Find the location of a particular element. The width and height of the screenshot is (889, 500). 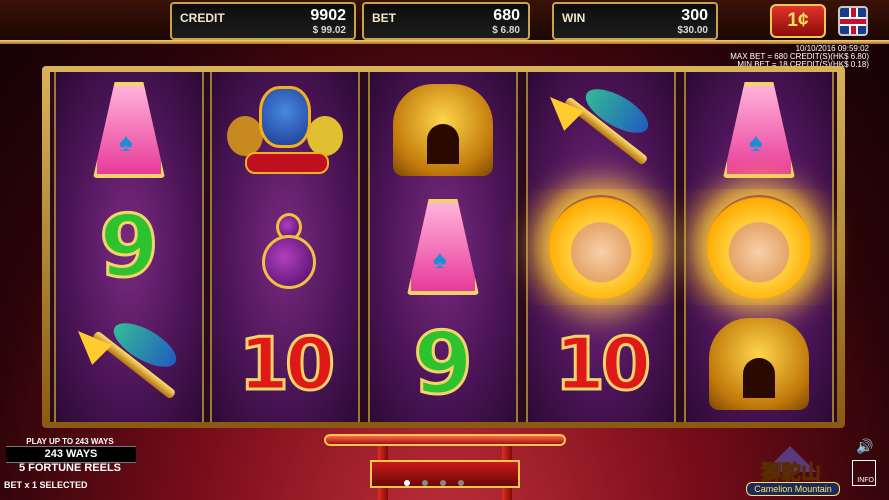

language-flag-icon is located at coordinates (853, 21).